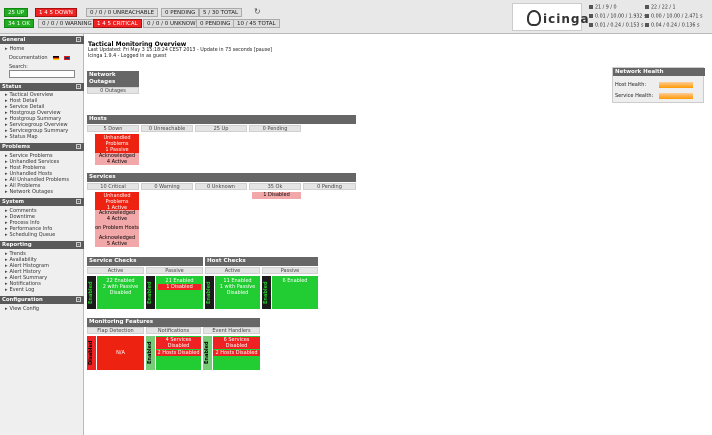 This screenshot has width=712, height=435. What do you see at coordinates (42, 300) in the screenshot?
I see `sidebar-section-configuration: Configuration –` at bounding box center [42, 300].